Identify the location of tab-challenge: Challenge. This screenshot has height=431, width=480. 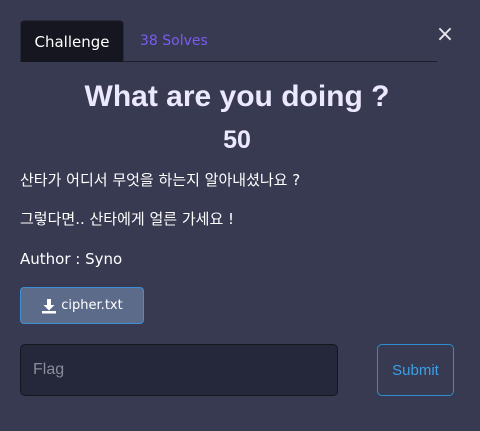
(72, 41).